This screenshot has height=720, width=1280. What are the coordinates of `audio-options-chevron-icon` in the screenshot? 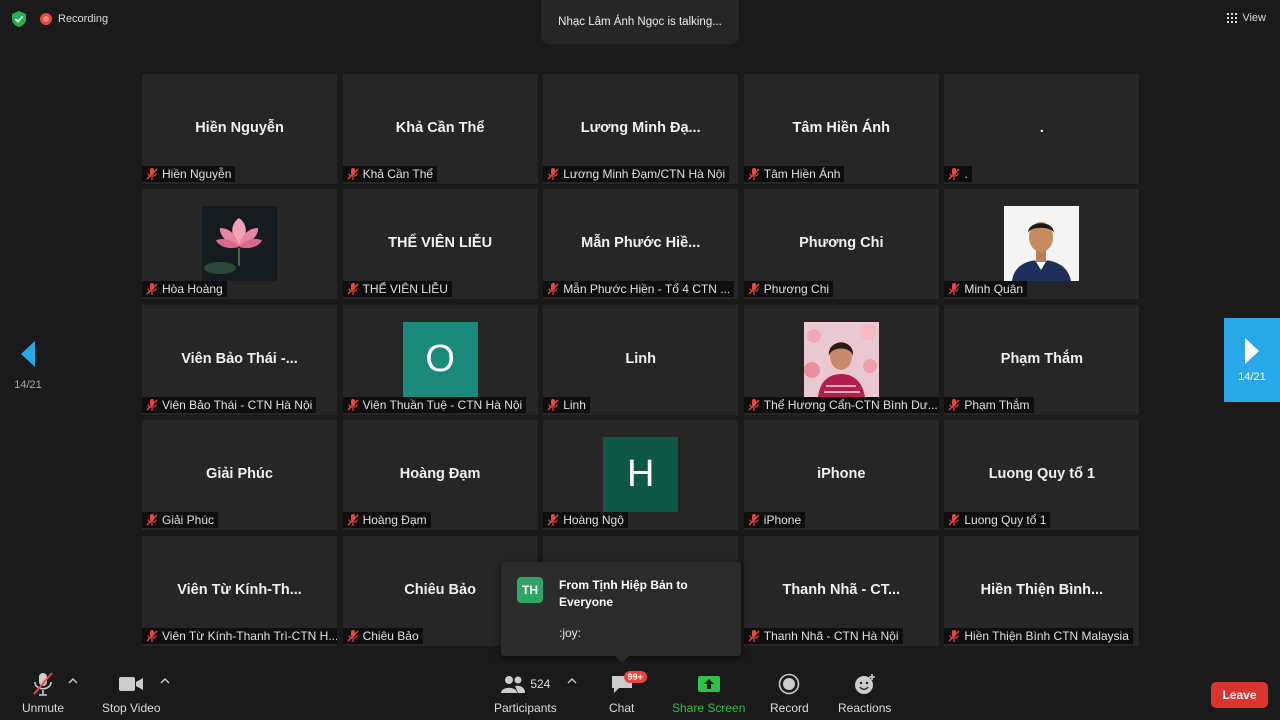 It's located at (73, 681).